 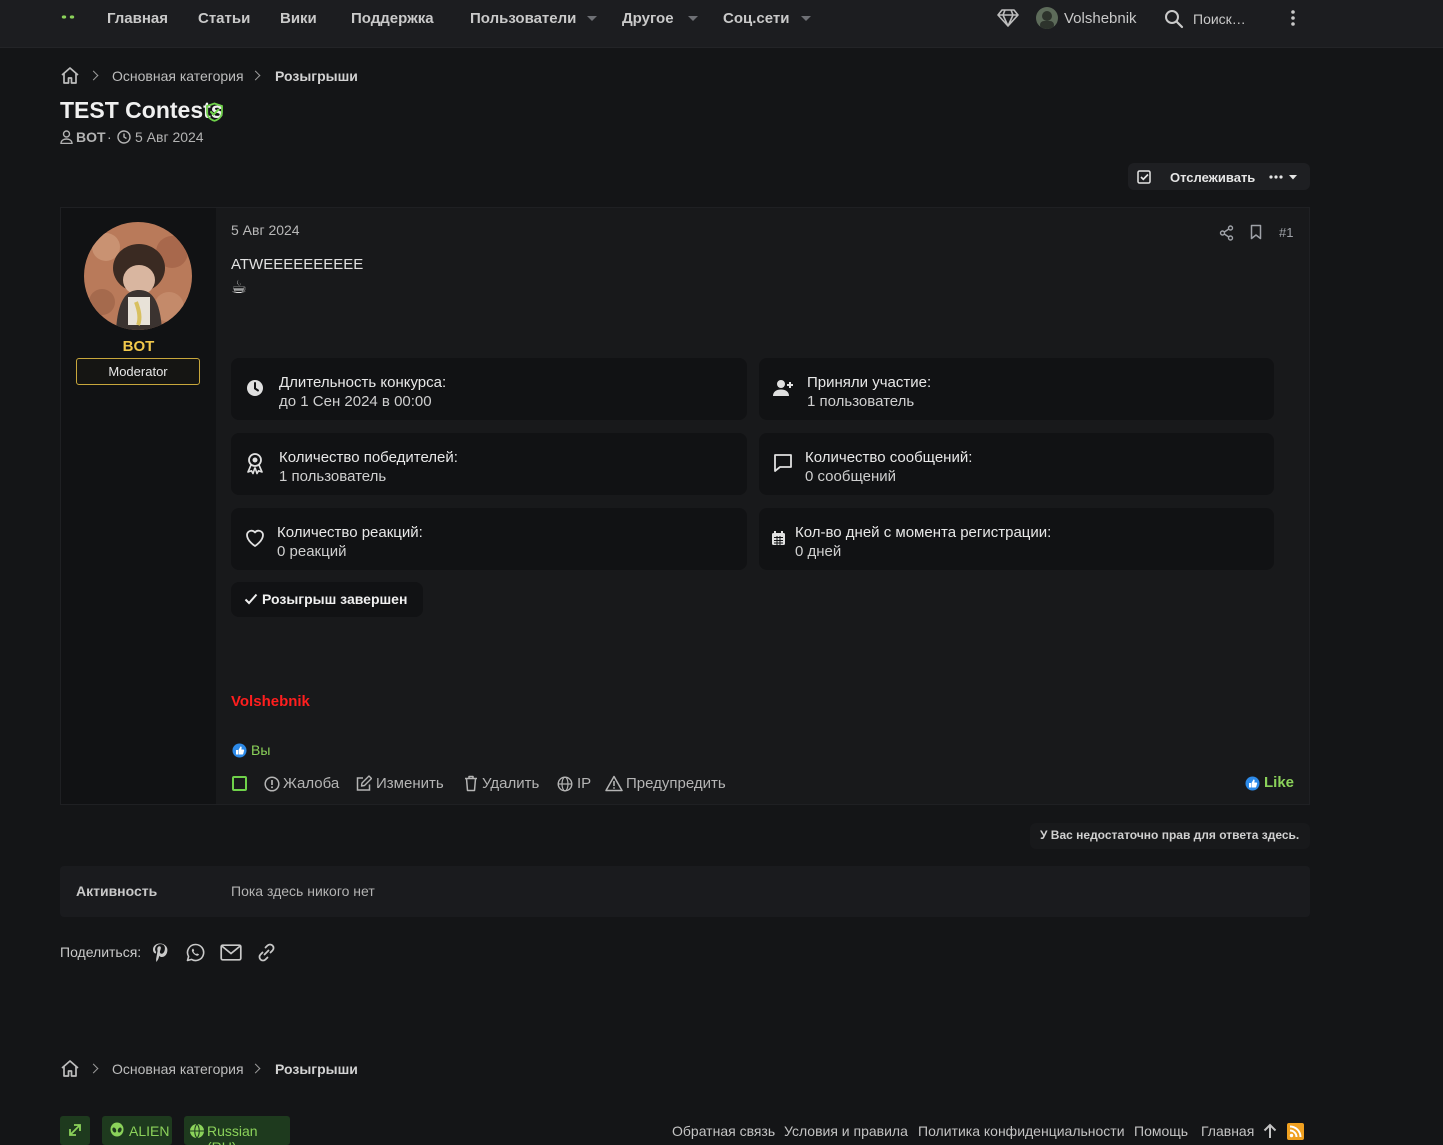 What do you see at coordinates (510, 783) in the screenshot?
I see `delete-button: Удалить` at bounding box center [510, 783].